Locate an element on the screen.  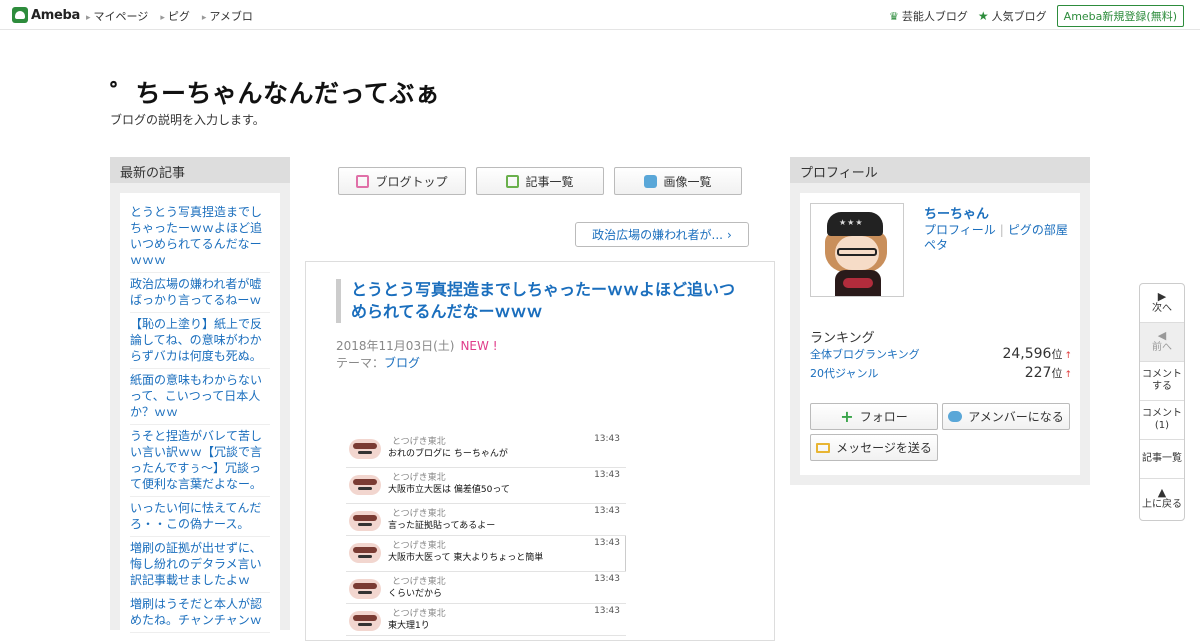
ranking-value-group: 227位 ↑ is located at coordinates (1048, 373).